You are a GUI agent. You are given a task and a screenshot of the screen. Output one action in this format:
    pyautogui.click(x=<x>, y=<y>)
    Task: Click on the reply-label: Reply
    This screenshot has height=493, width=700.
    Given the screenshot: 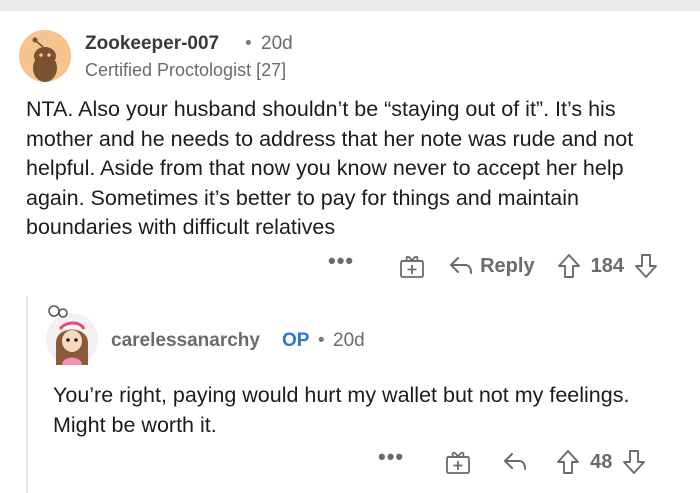 What is the action you would take?
    pyautogui.click(x=507, y=266)
    